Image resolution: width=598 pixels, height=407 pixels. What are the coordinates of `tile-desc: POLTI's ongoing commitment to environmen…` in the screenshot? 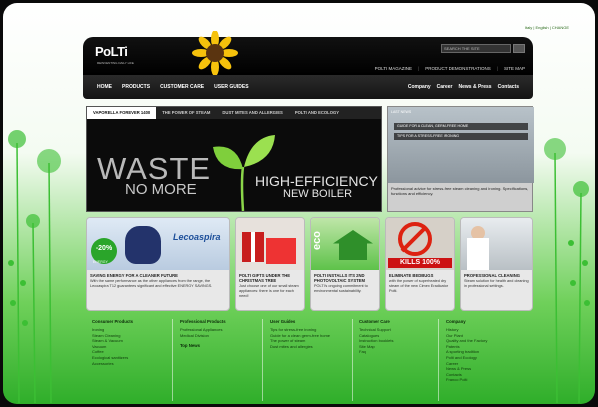 It's located at (341, 288).